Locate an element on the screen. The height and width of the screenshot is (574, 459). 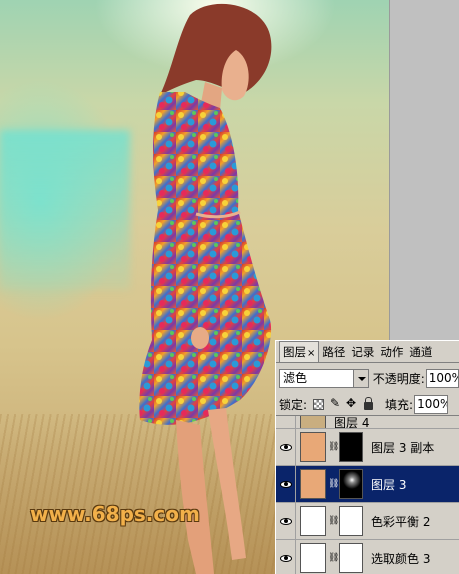
layer-row: 图层 4 is located at coordinates (367, 422).